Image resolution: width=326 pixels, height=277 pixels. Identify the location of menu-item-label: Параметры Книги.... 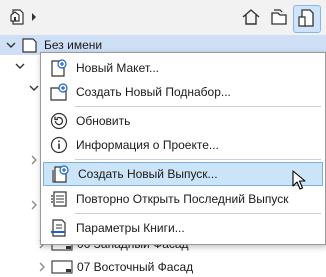
(130, 228).